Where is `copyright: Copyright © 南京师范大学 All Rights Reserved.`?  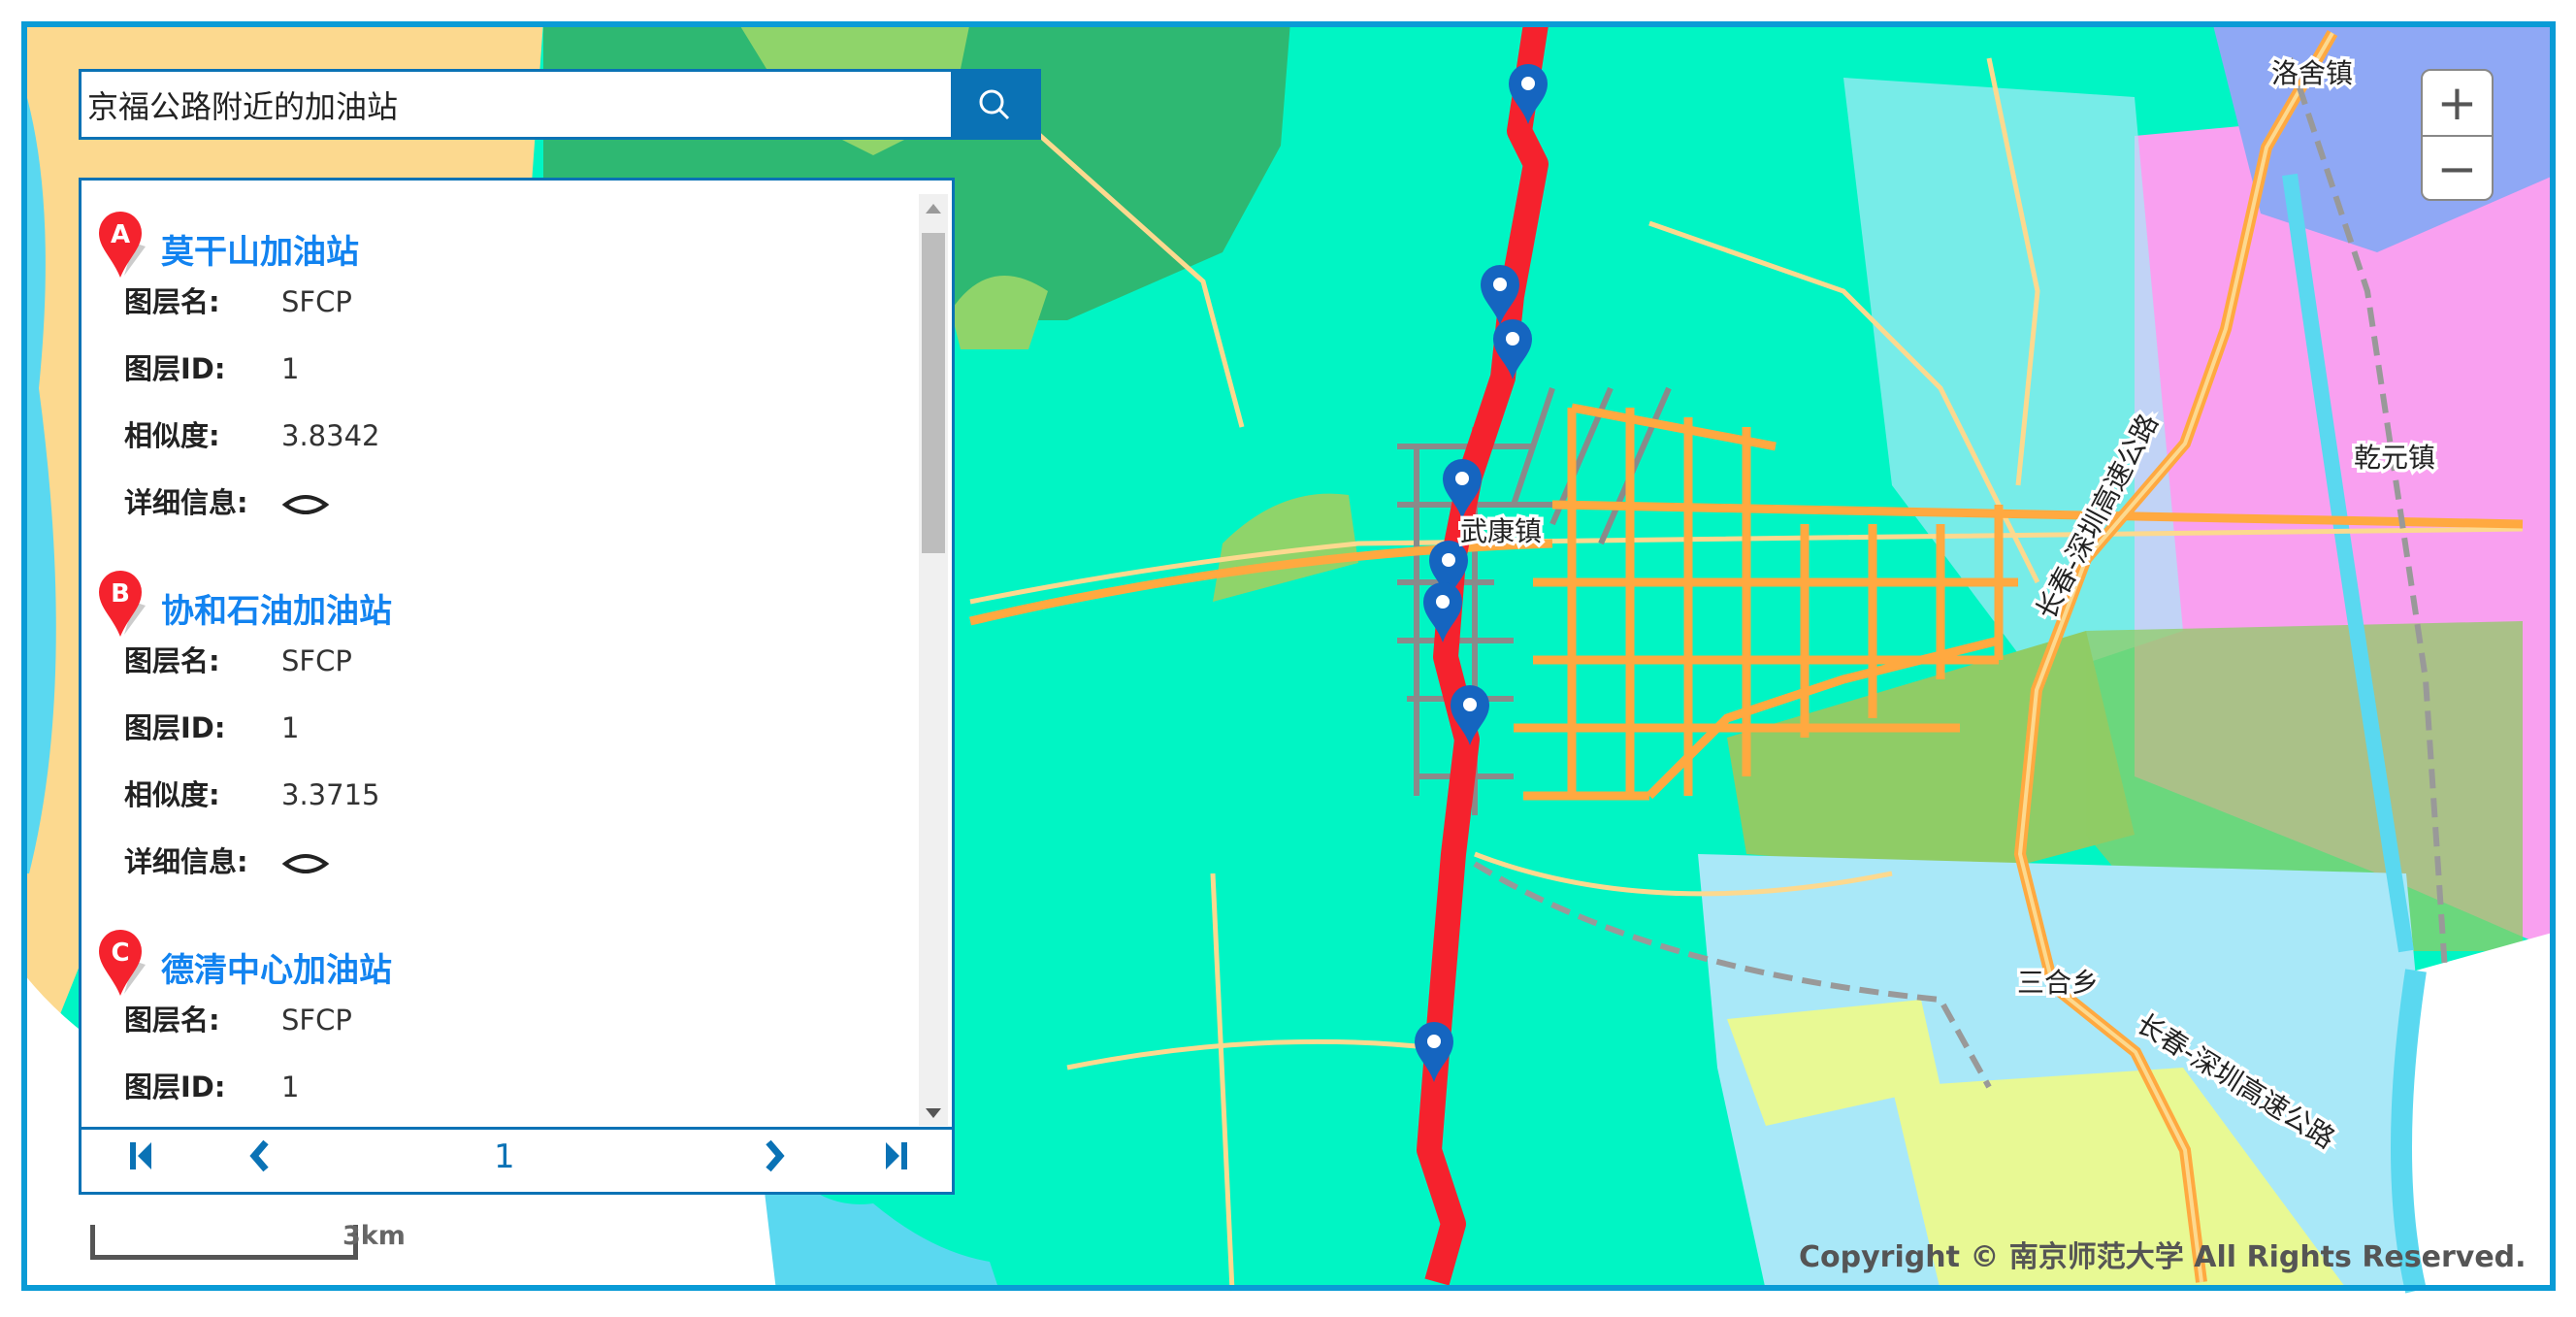 copyright: Copyright © 南京师范大学 All Rights Reserved. is located at coordinates (2163, 1257).